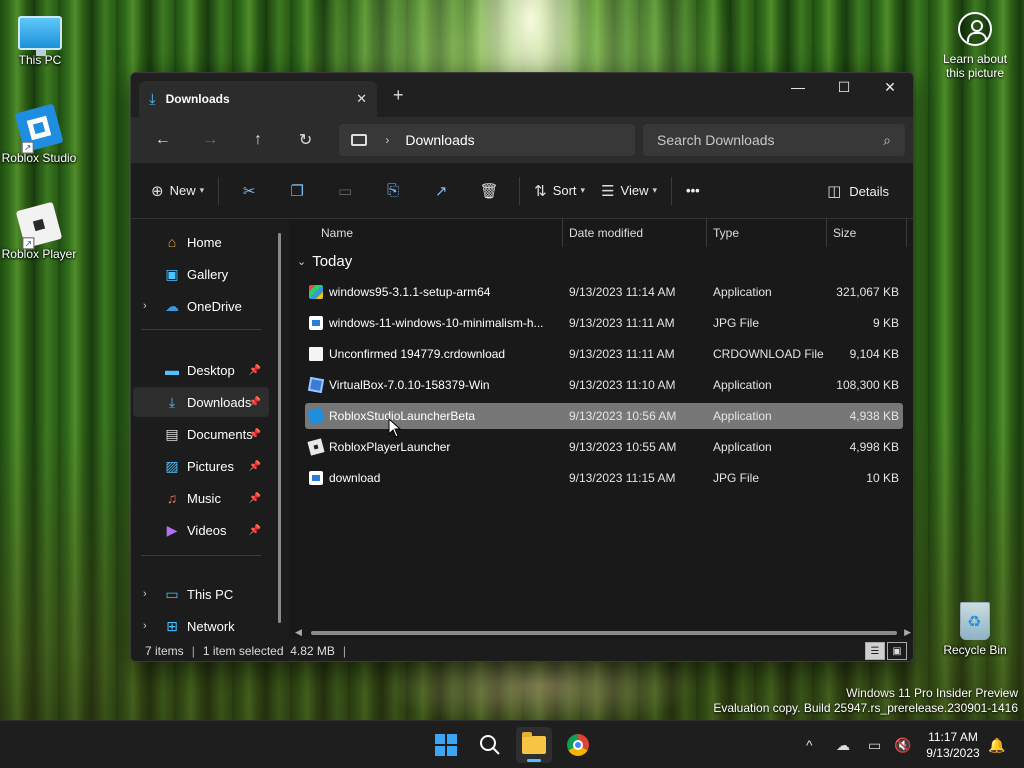 The image size is (1024, 768). What do you see at coordinates (843, 744) in the screenshot?
I see `onedrive-tray-icon: ☁` at bounding box center [843, 744].